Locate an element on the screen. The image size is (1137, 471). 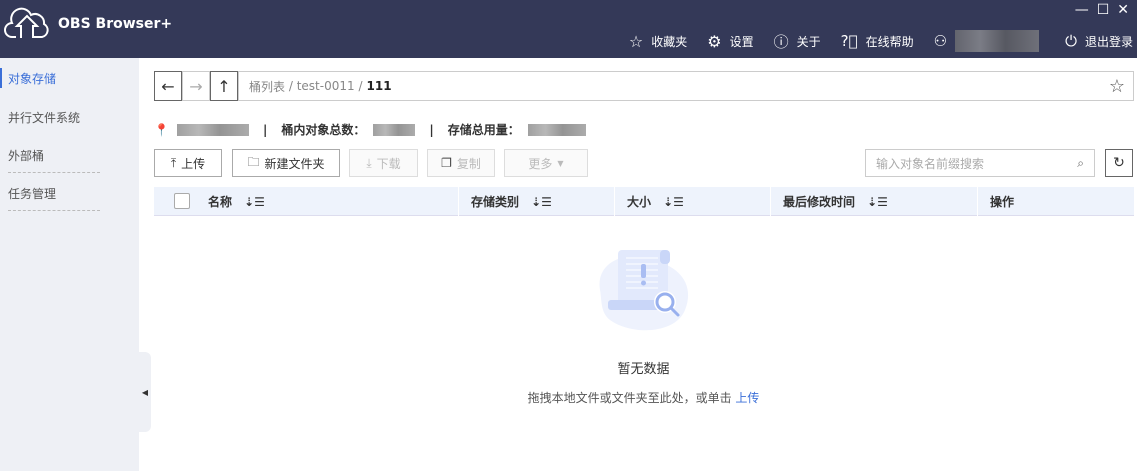
more-label: 更多 is located at coordinates (540, 163).